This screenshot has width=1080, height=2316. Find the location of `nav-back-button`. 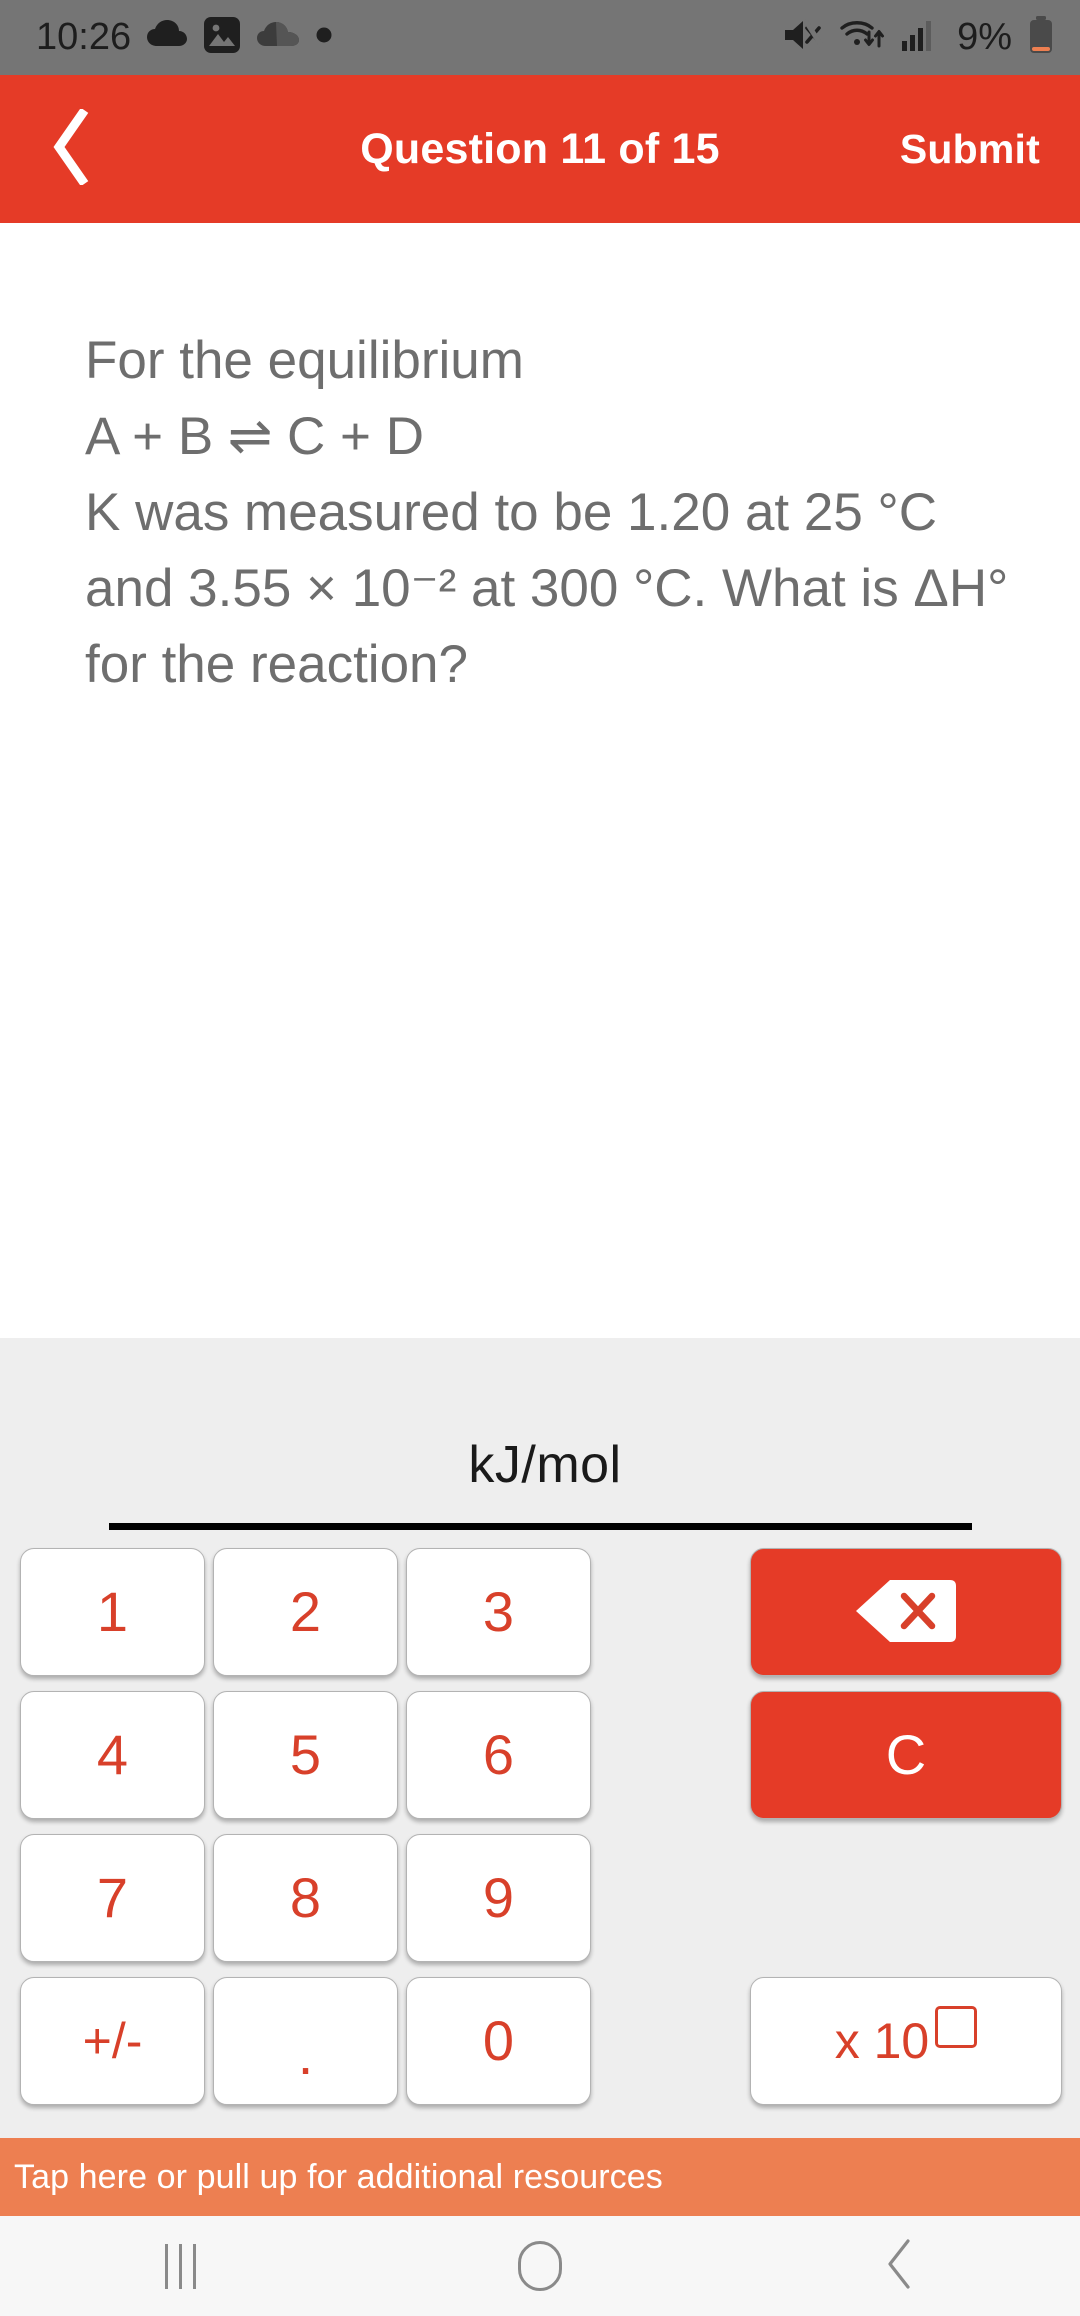

nav-back-button is located at coordinates (900, 2266).